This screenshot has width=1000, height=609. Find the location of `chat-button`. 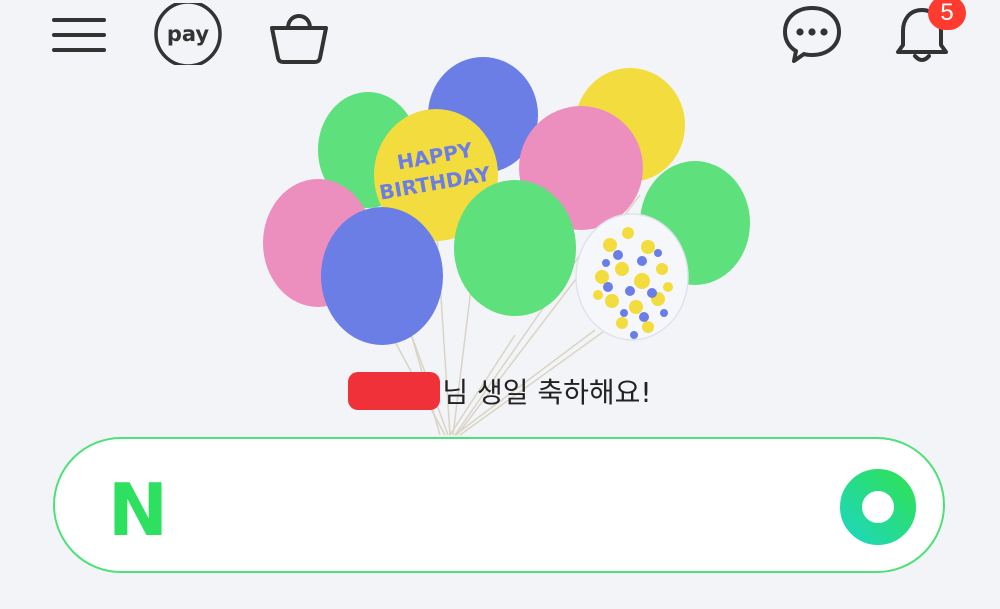

chat-button is located at coordinates (812, 34).